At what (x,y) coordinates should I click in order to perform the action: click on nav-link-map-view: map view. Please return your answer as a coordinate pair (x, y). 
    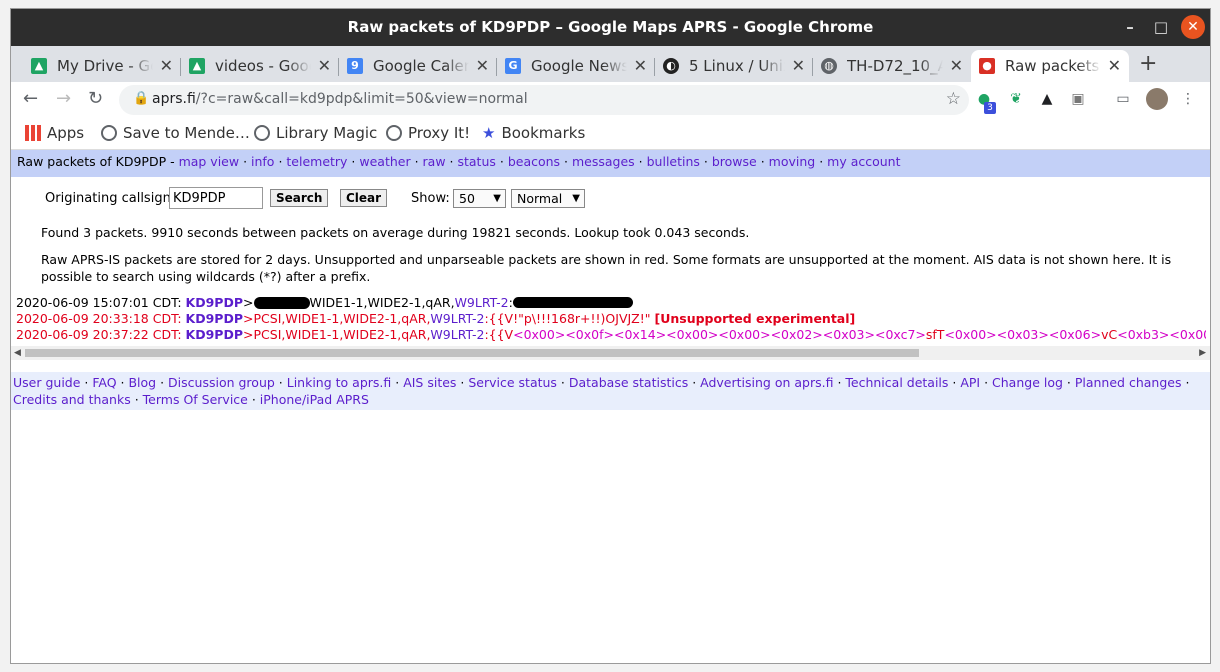
    Looking at the image, I should click on (209, 161).